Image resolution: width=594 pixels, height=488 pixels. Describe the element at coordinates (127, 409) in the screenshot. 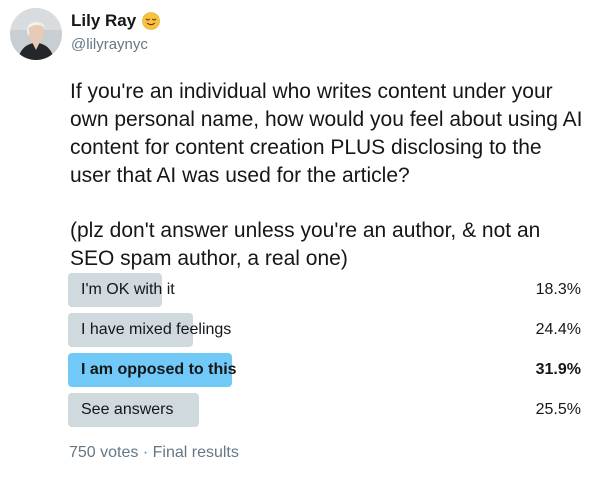

I see `poll-option-label: See answers` at that location.